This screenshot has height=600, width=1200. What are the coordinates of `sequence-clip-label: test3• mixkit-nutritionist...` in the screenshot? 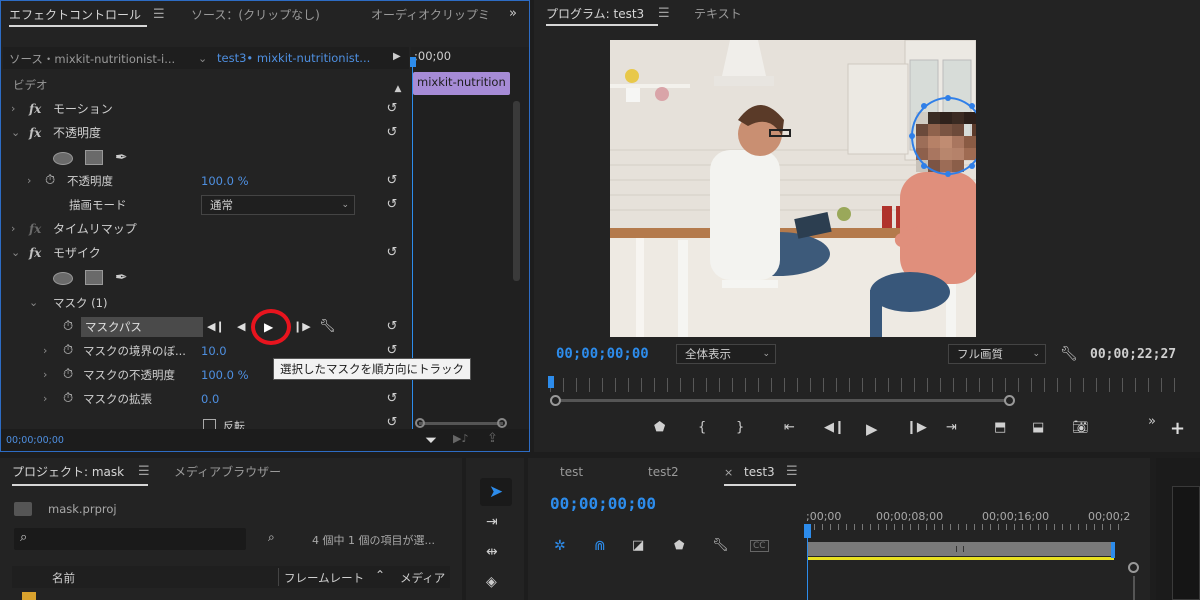 It's located at (293, 58).